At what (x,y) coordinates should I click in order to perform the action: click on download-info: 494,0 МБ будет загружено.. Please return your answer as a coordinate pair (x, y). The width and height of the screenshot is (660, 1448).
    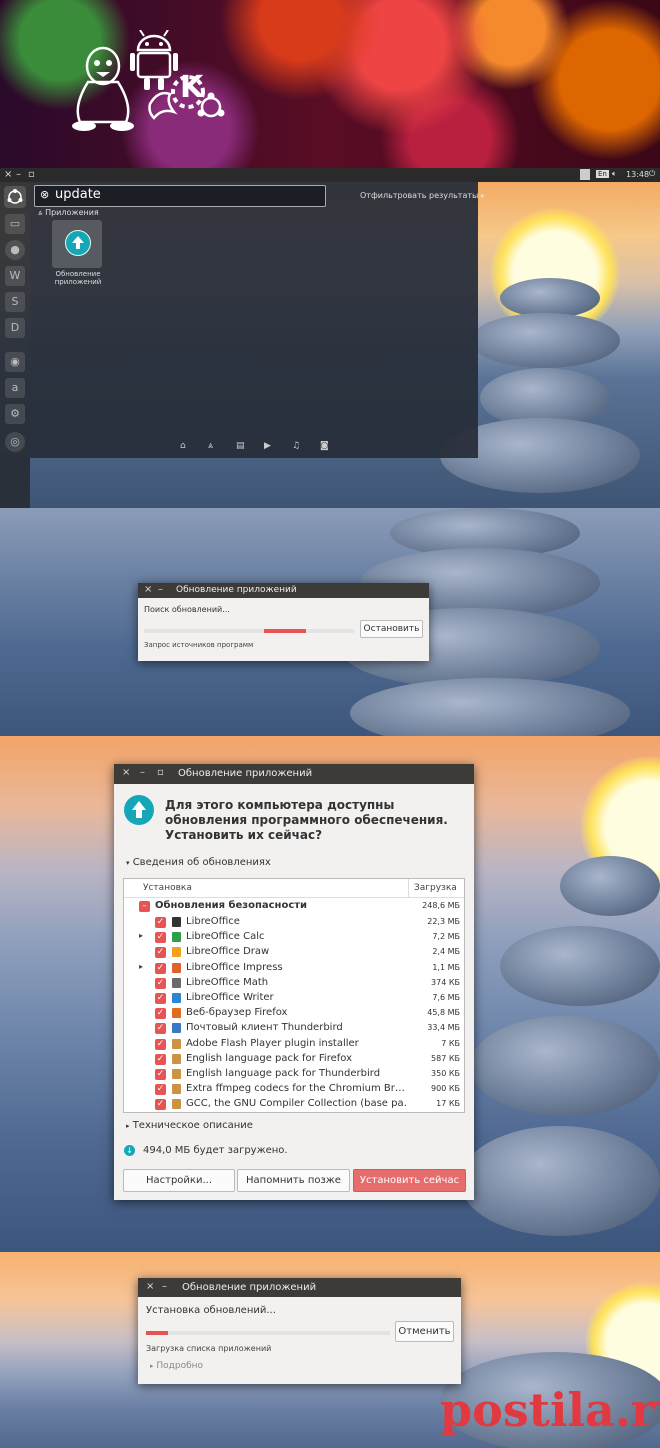
    Looking at the image, I should click on (215, 1150).